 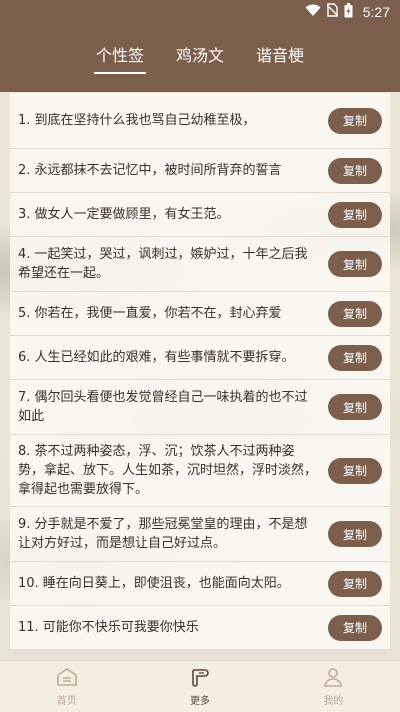 I want to click on list-item: 5. 你若在，我便一直爱，你若不在，封心弃爱 复制, so click(x=200, y=314).